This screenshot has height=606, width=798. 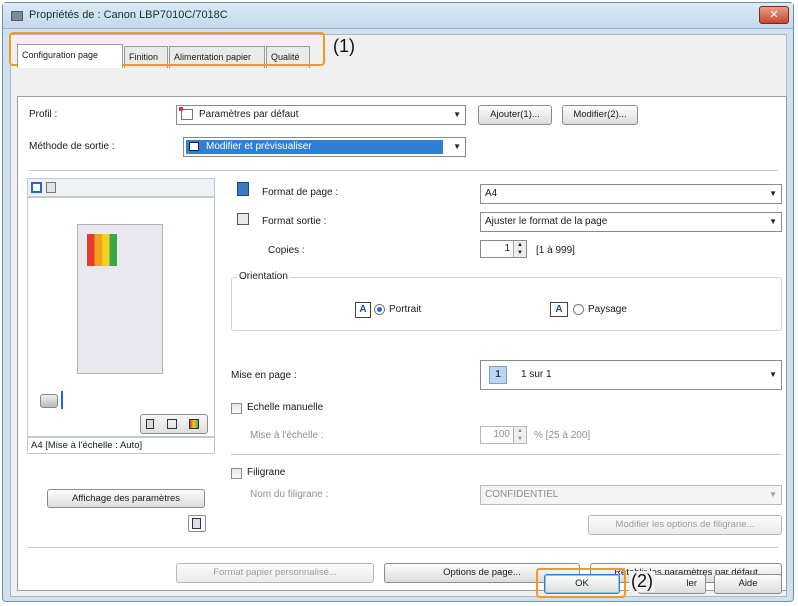 What do you see at coordinates (120, 299) in the screenshot?
I see `preview-page` at bounding box center [120, 299].